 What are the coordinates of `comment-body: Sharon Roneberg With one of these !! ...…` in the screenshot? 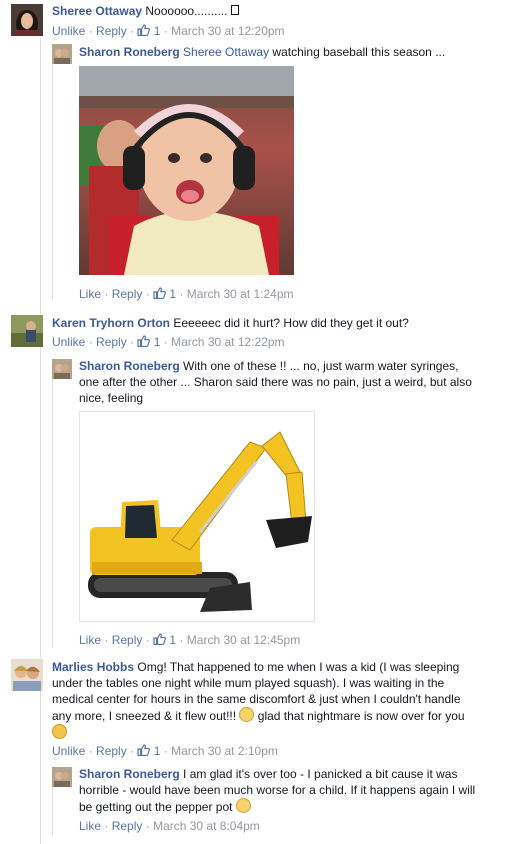 It's located at (279, 382).